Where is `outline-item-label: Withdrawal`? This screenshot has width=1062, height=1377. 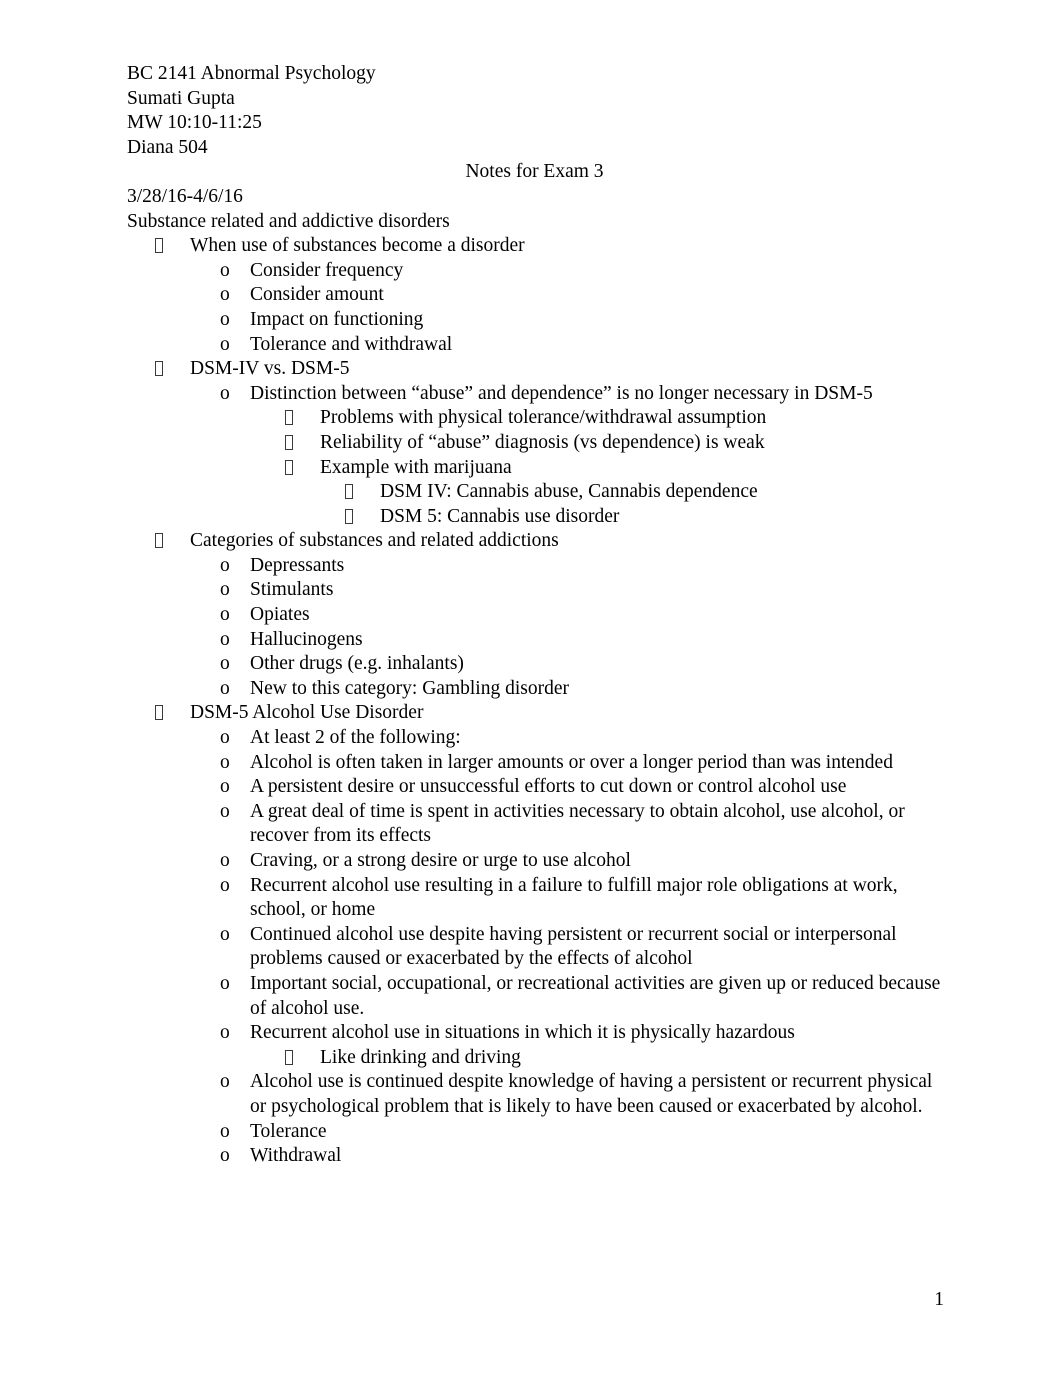
outline-item-label: Withdrawal is located at coordinates (296, 1156).